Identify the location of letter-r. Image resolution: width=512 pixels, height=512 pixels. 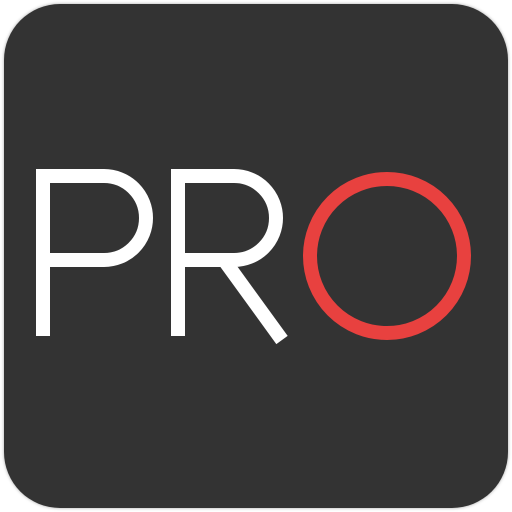
(229, 257).